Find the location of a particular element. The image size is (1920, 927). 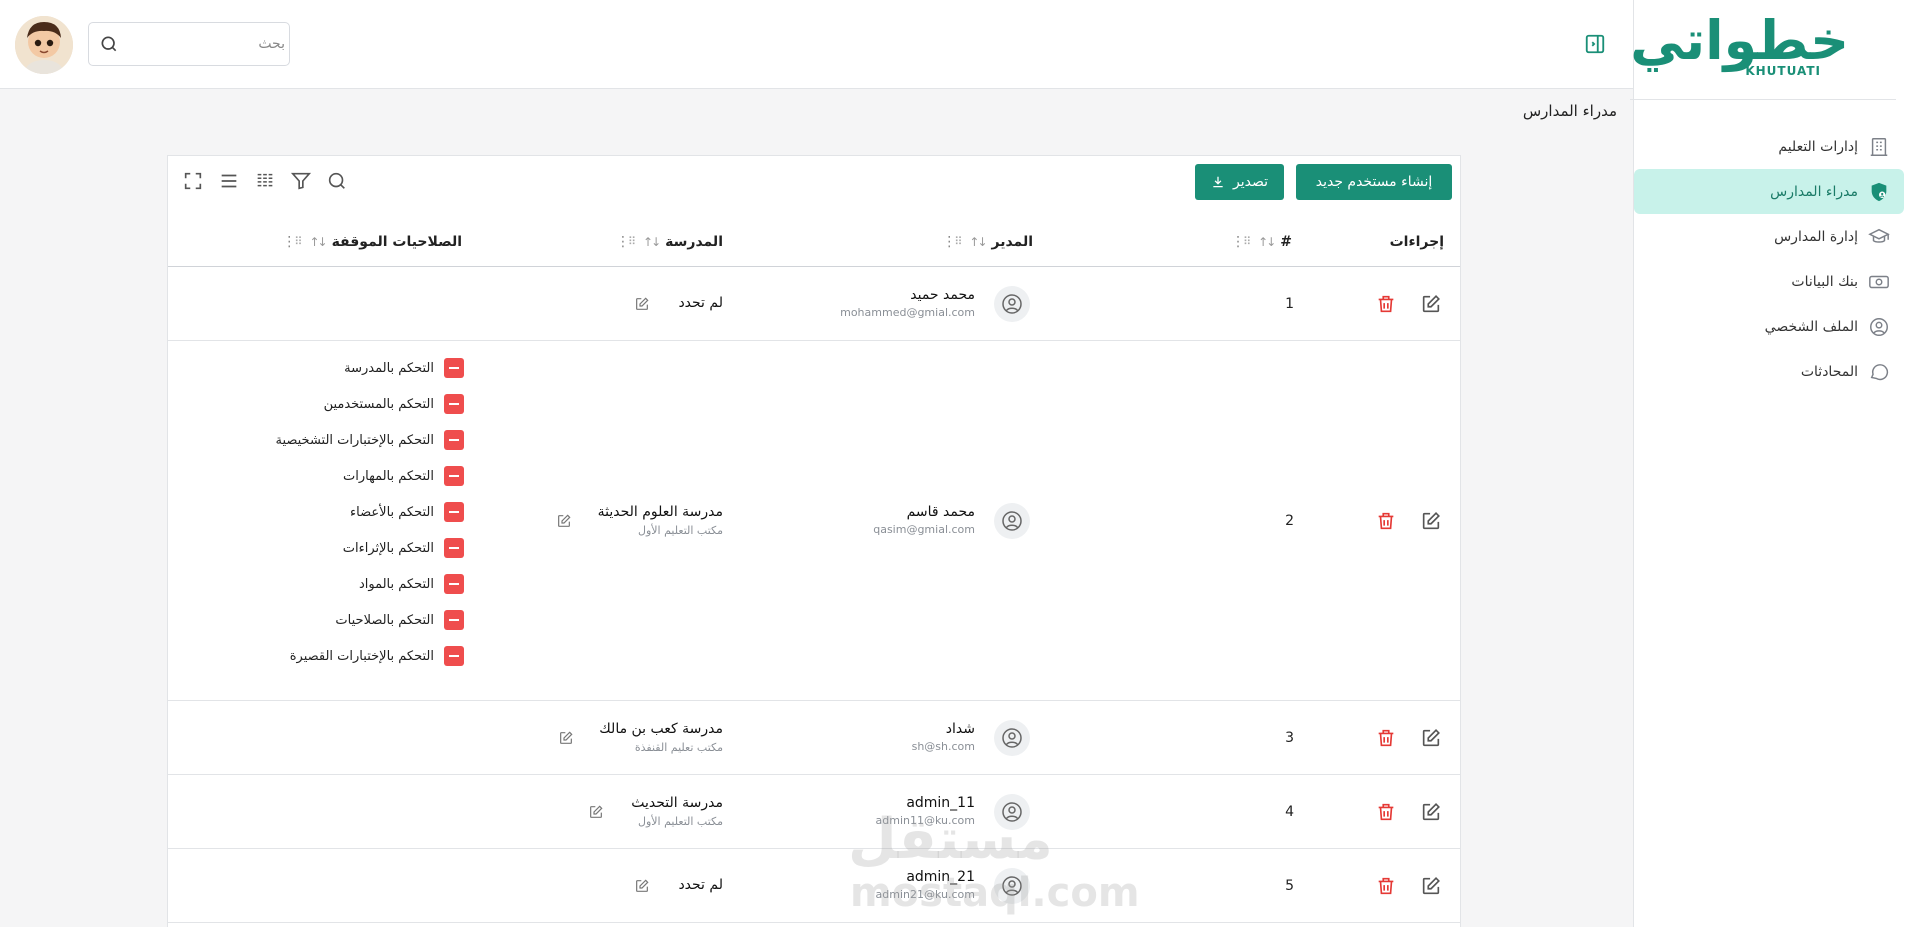

table-search-icon is located at coordinates (337, 181).